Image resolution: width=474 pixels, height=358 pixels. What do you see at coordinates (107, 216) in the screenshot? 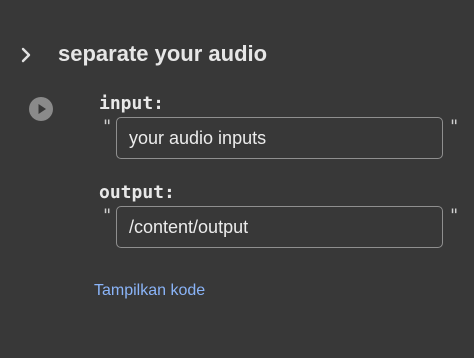
I see `output-quote-open: "` at bounding box center [107, 216].